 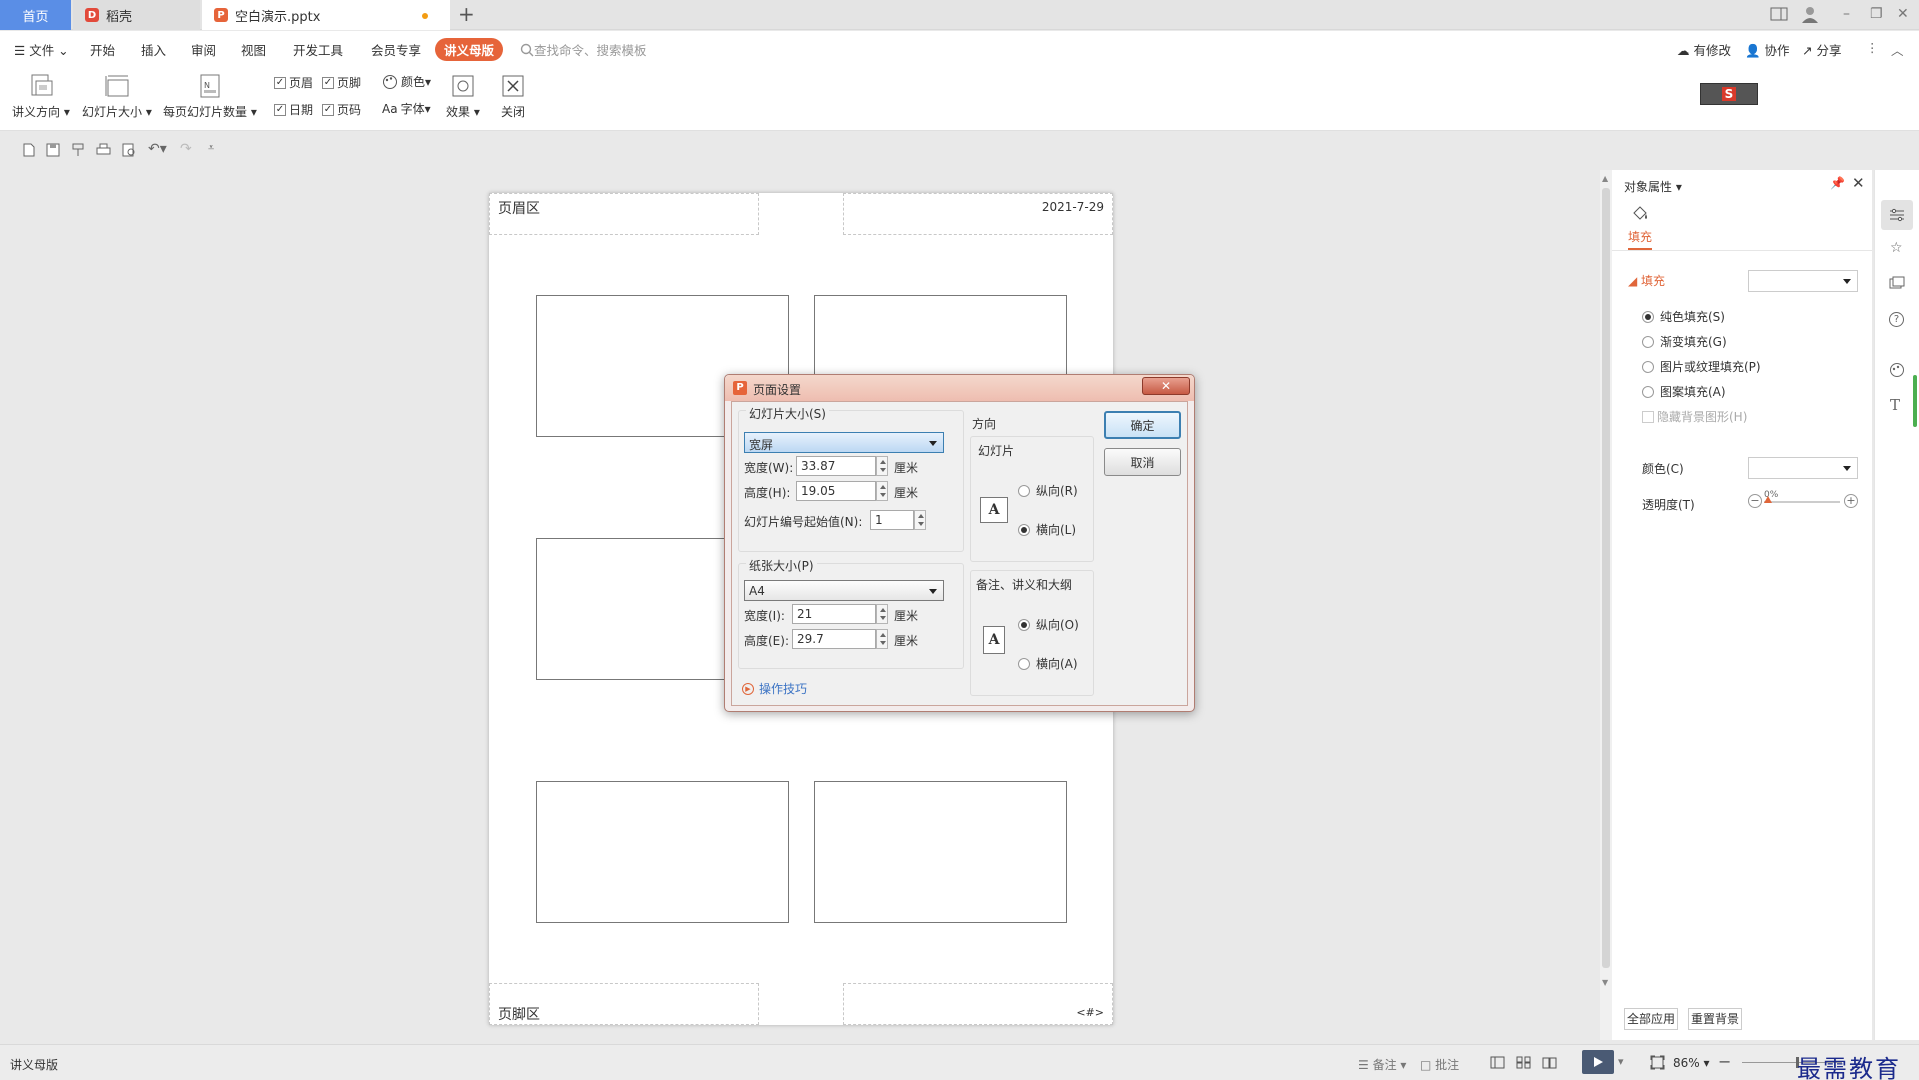 What do you see at coordinates (1803, 281) in the screenshot?
I see `fill-type-dropdown` at bounding box center [1803, 281].